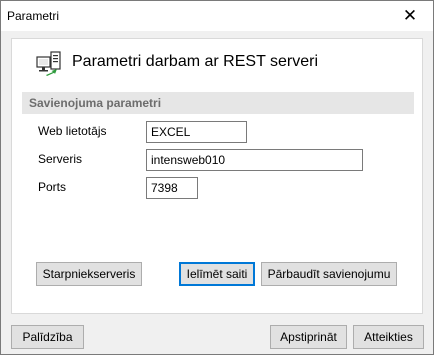  I want to click on page-title: Parametri darbam ar REST serveri, so click(195, 61).